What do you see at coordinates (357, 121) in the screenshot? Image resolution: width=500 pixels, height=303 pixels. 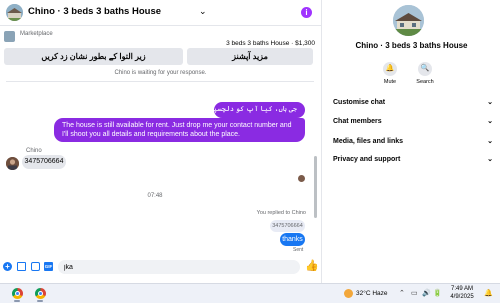 I see `item-label: Chat members` at bounding box center [357, 121].